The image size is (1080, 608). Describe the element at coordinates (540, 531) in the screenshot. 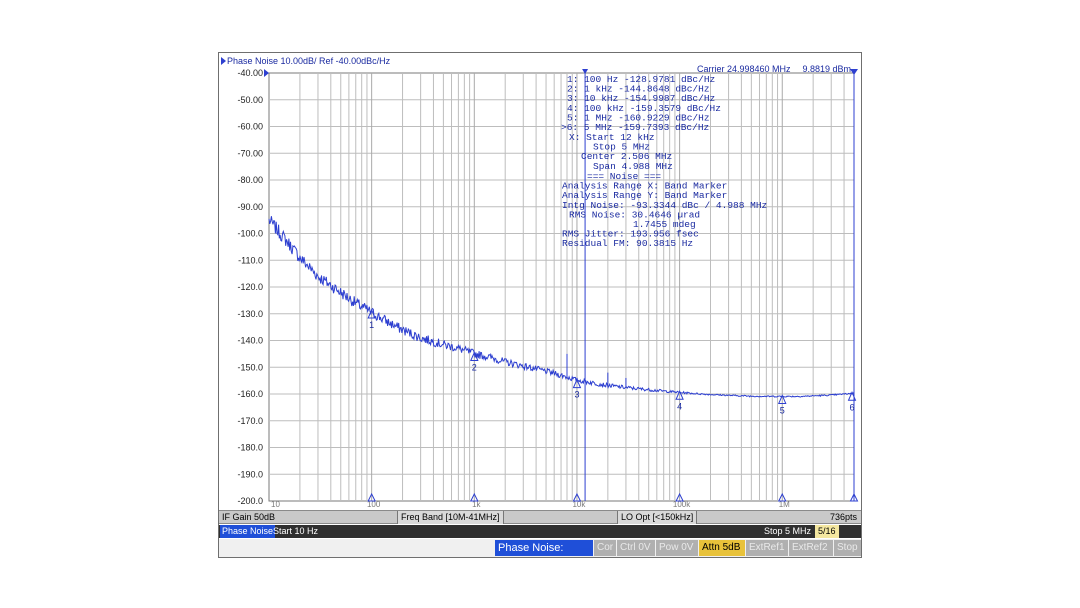

I see `channel-bar: Phase Noise Start 10 Hz Stop 5 MHz 5/16` at that location.